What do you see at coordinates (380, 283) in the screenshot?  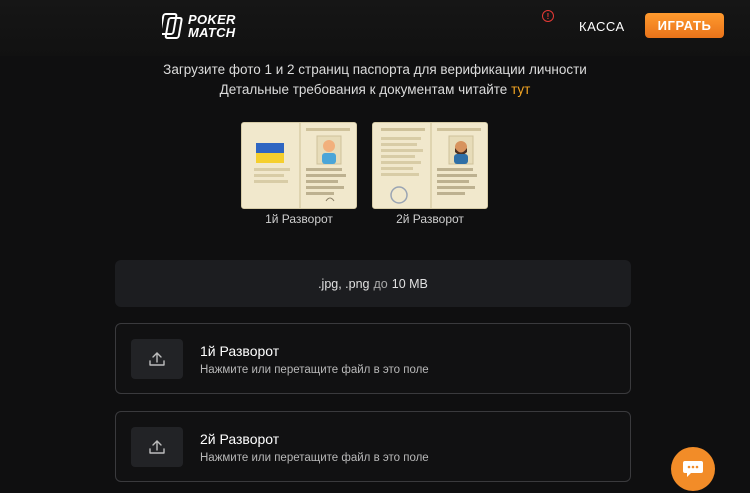 I see `size-connector: до` at bounding box center [380, 283].